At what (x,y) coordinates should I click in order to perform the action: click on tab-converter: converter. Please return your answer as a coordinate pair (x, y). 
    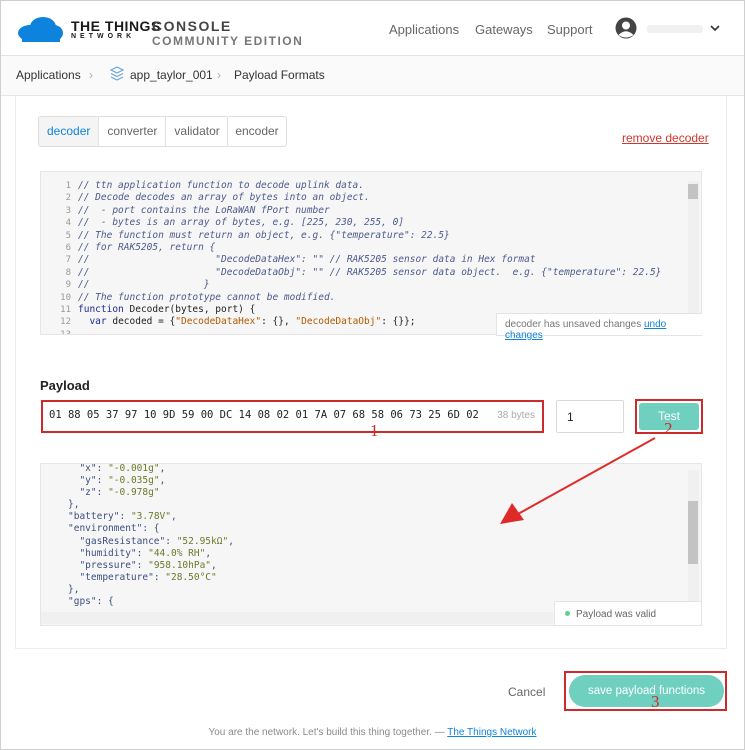
    Looking at the image, I should click on (133, 131).